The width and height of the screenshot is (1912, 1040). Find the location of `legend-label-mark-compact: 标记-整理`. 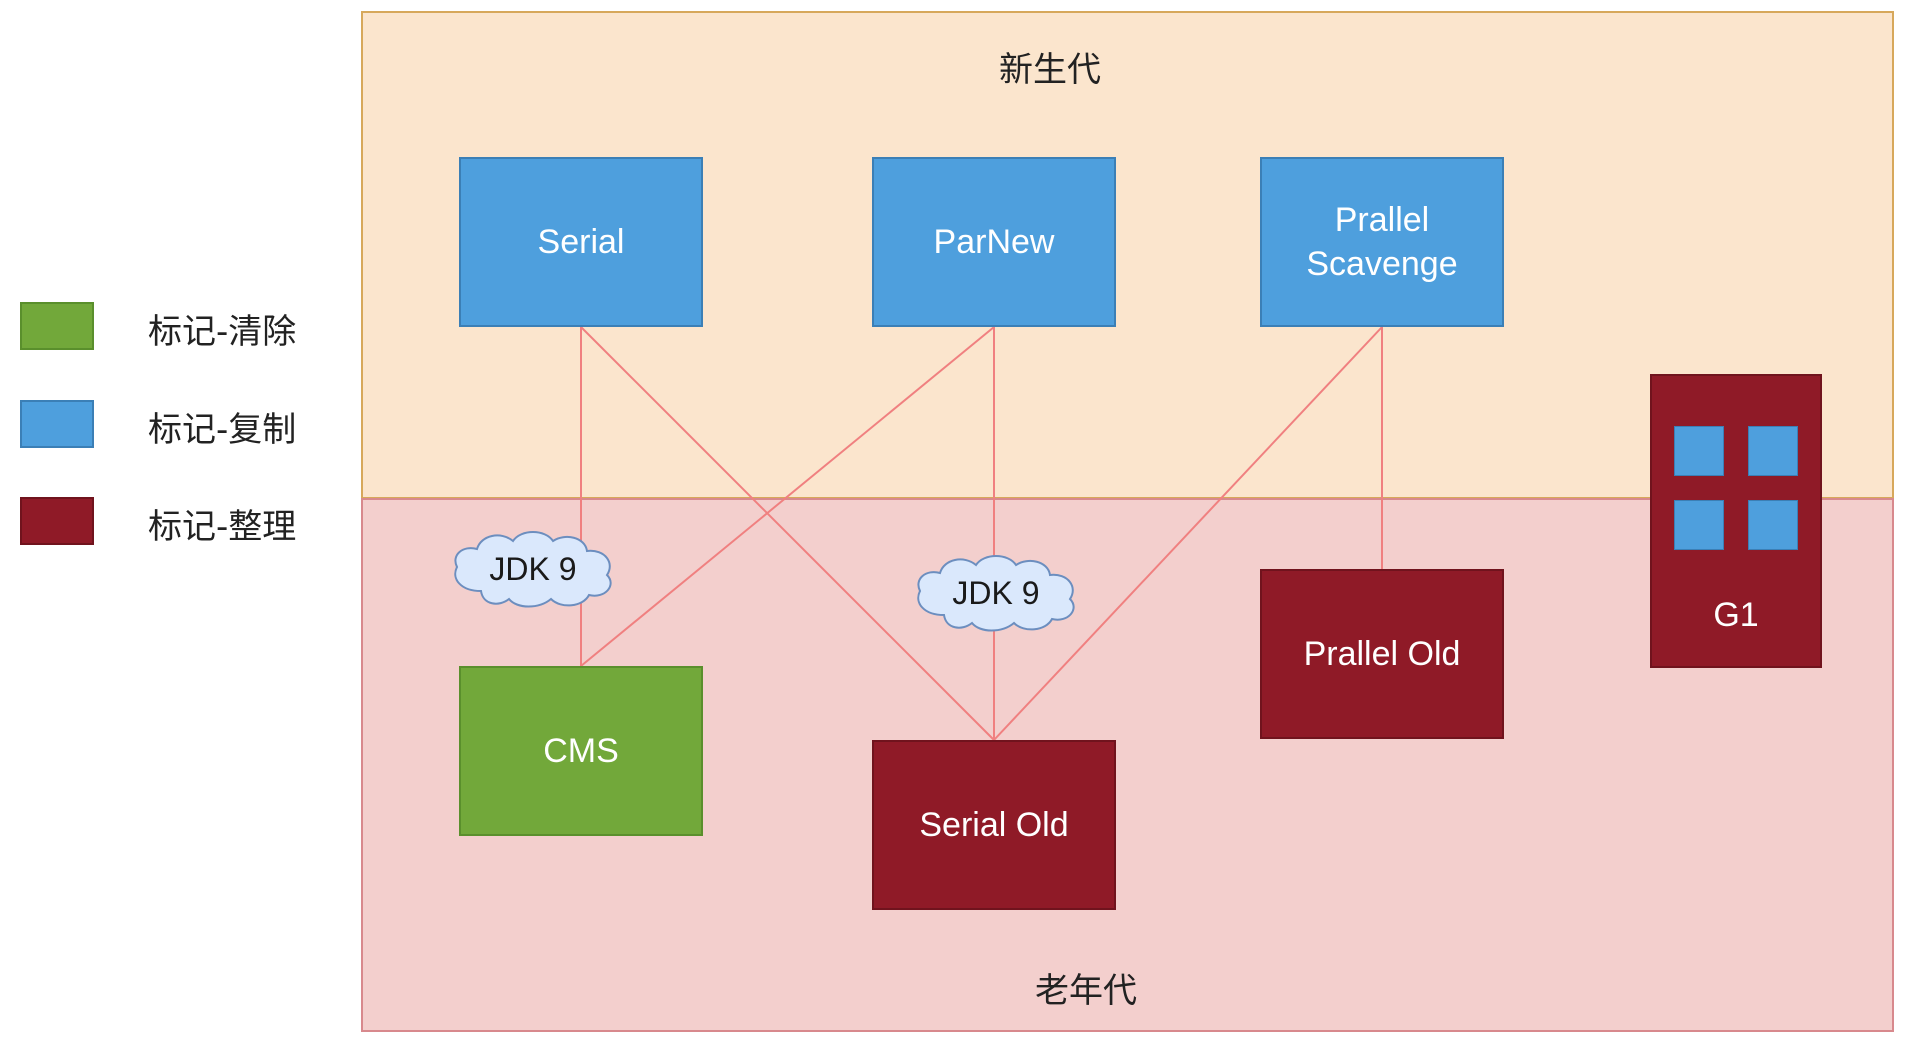

legend-label-mark-compact: 标记-整理 is located at coordinates (222, 527).